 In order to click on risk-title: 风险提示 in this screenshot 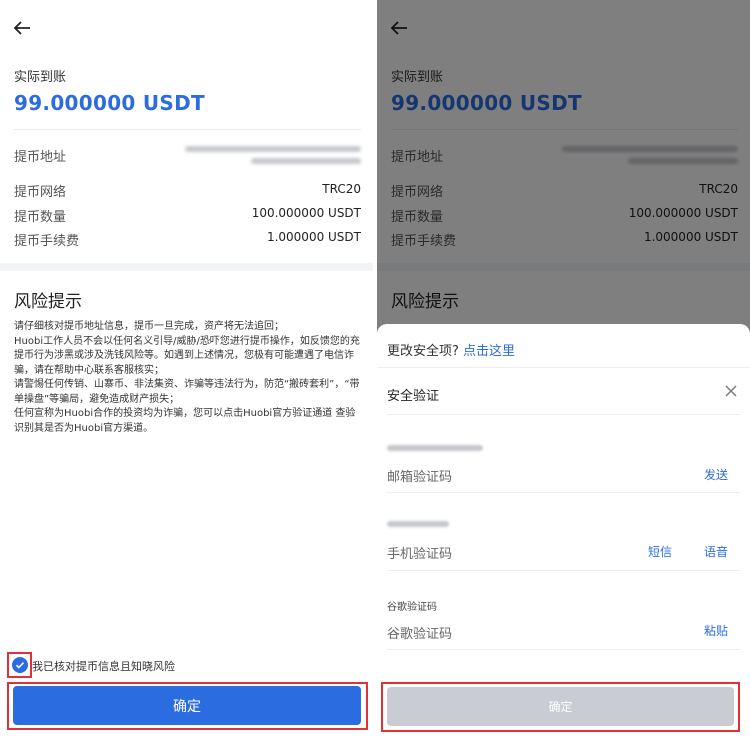, I will do `click(48, 302)`.